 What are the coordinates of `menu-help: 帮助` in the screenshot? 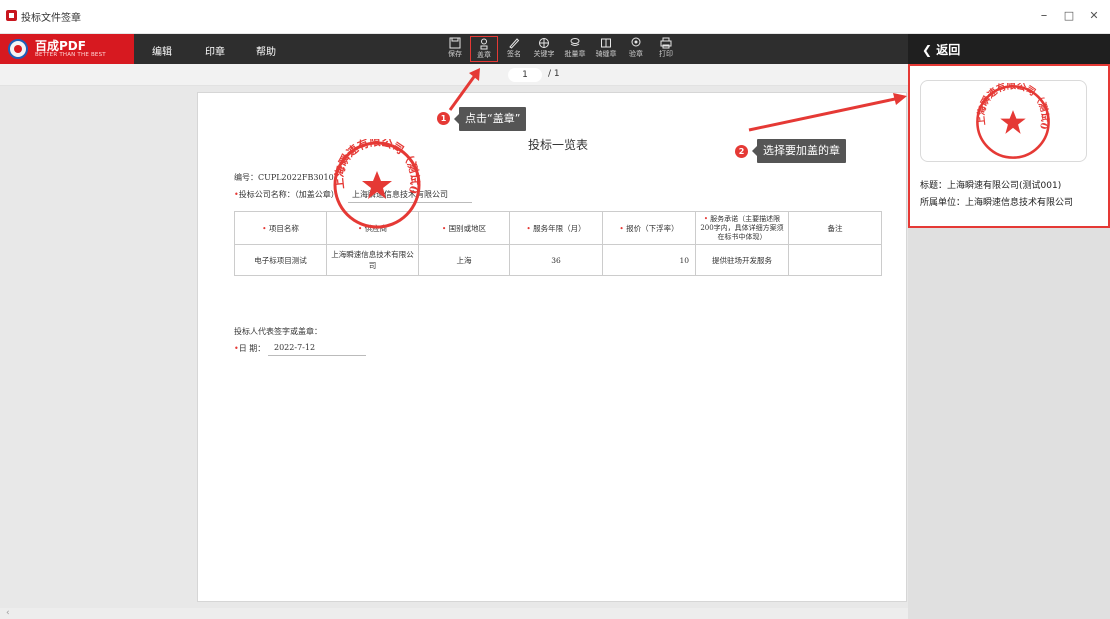 It's located at (266, 50).